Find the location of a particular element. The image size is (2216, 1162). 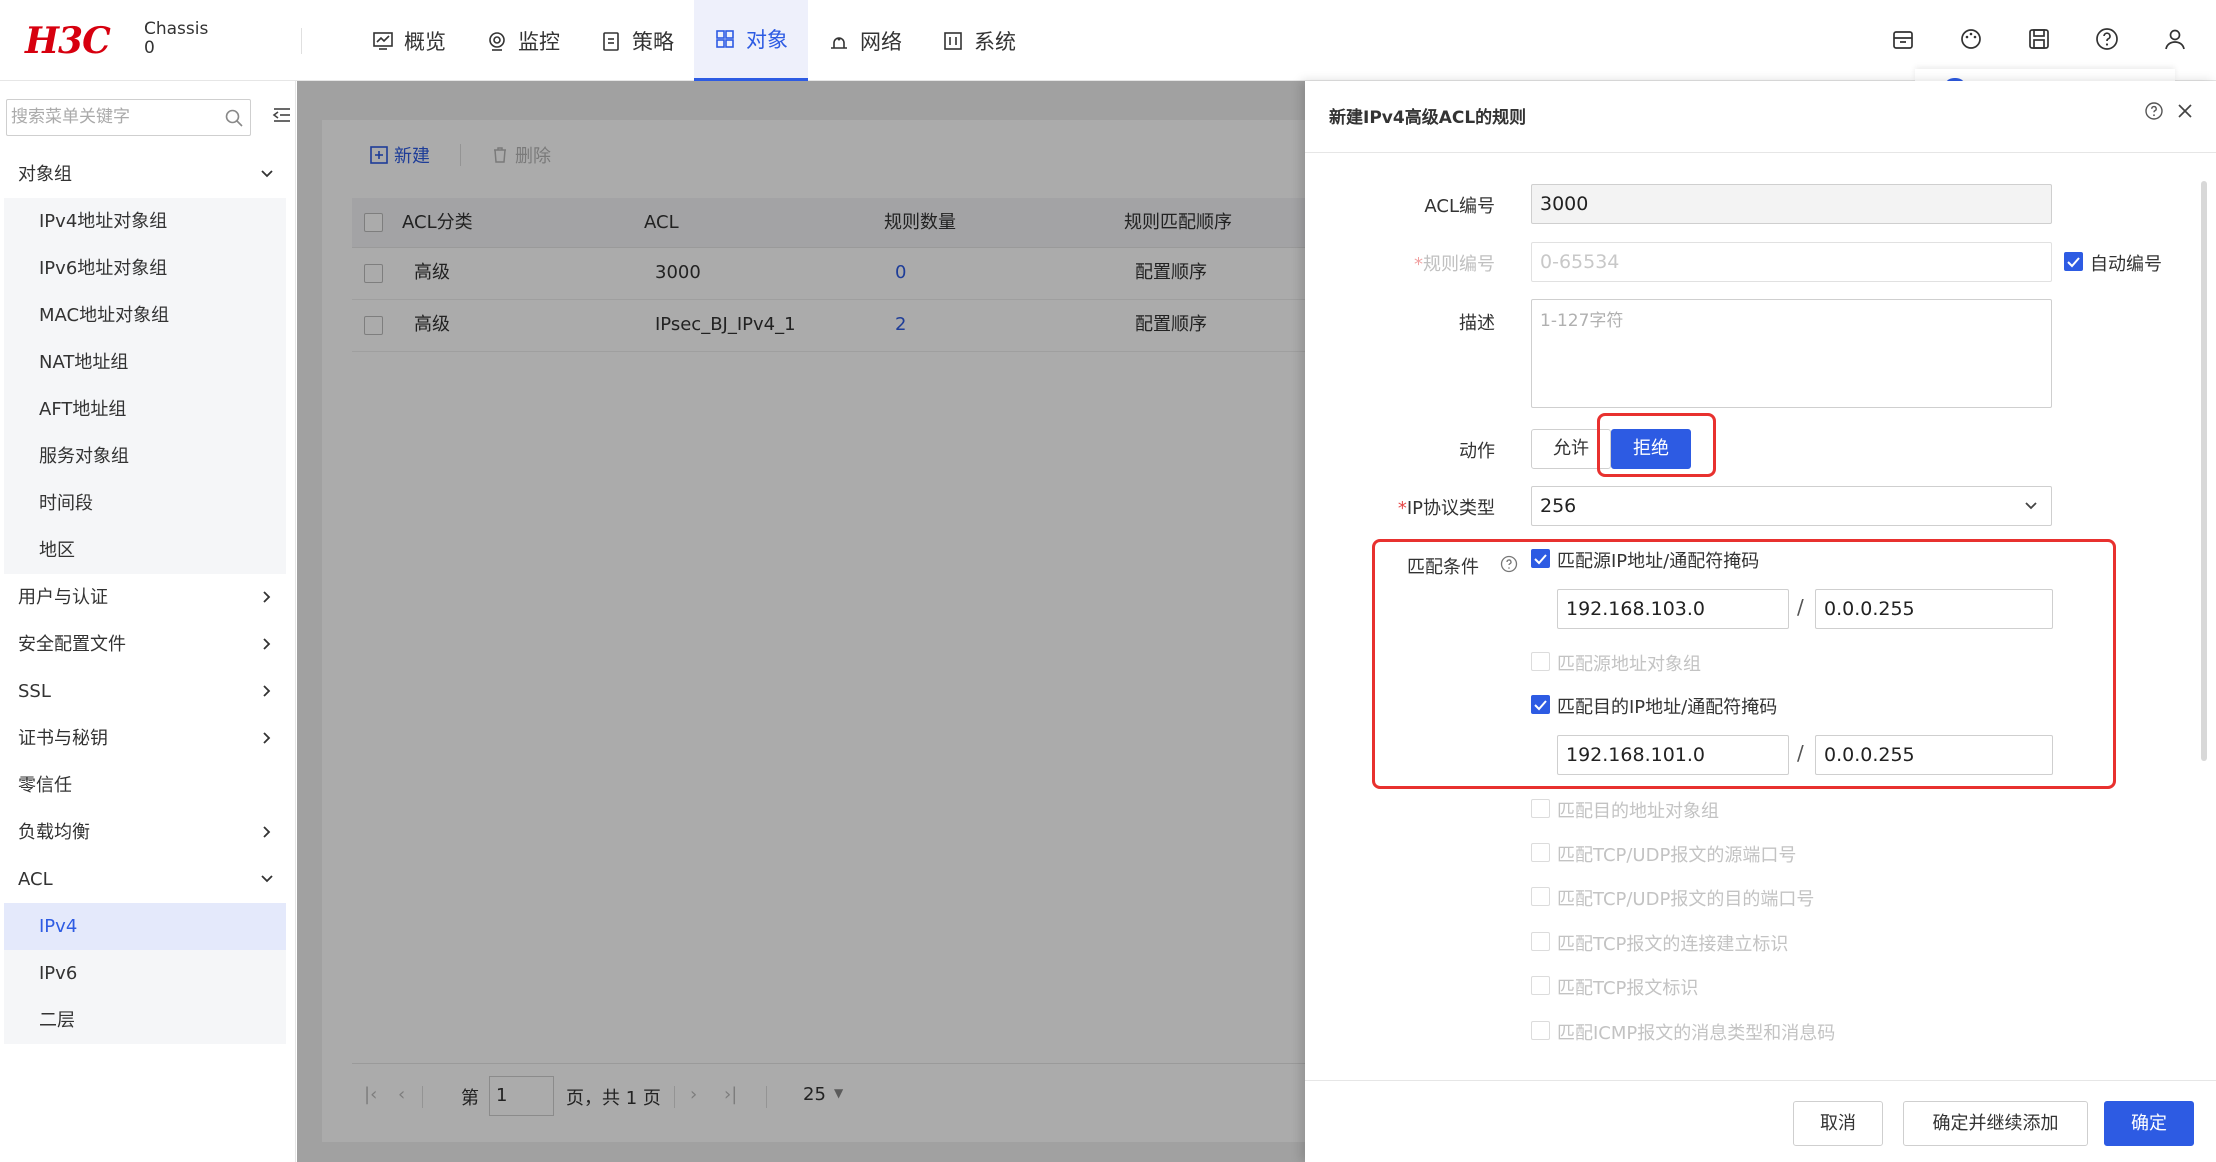

sidebar-item-ipv4-address-group: IPv4地址对象组 is located at coordinates (145, 221).